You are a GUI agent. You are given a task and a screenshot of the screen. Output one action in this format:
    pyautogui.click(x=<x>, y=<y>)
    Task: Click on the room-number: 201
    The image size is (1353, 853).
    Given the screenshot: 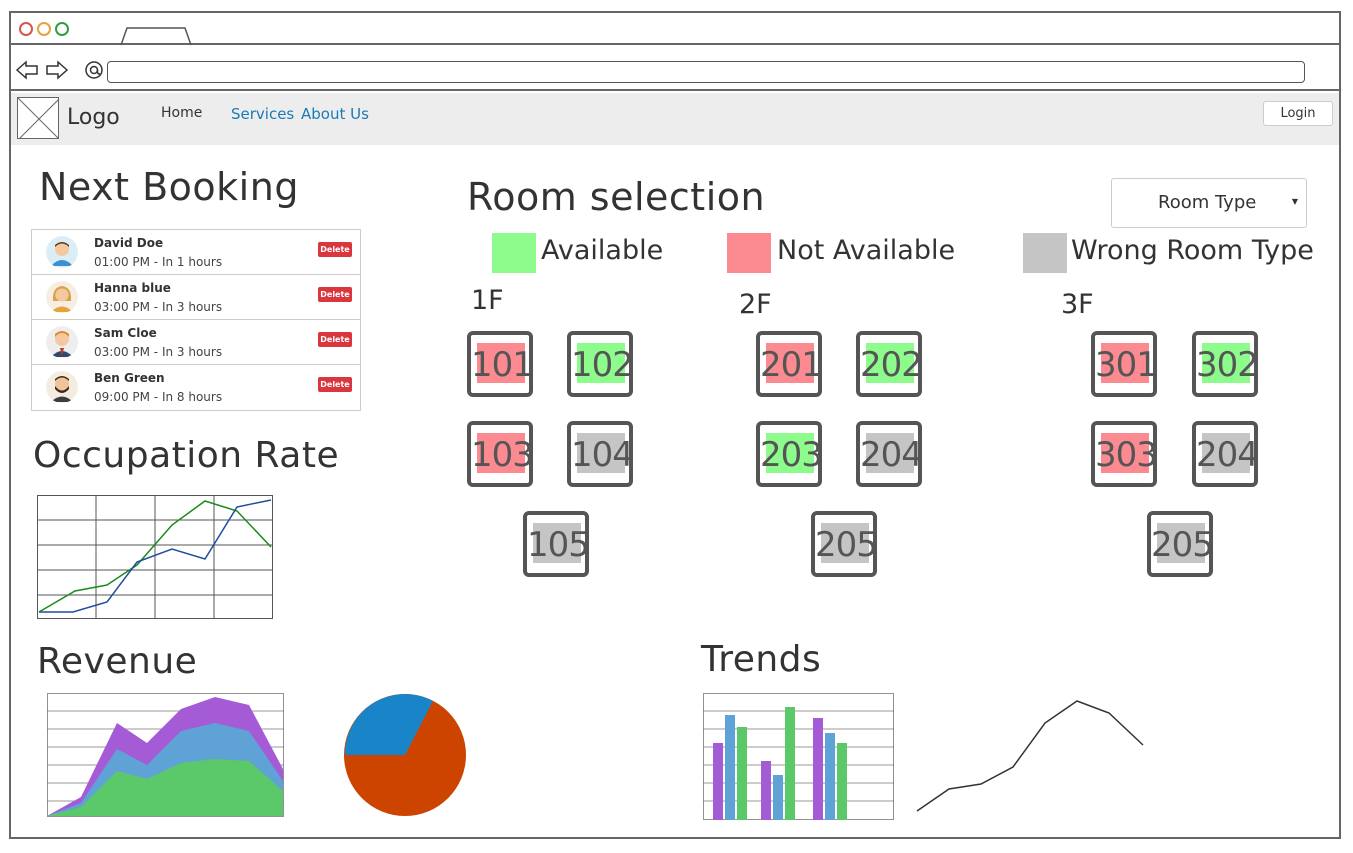 What is the action you would take?
    pyautogui.click(x=791, y=365)
    